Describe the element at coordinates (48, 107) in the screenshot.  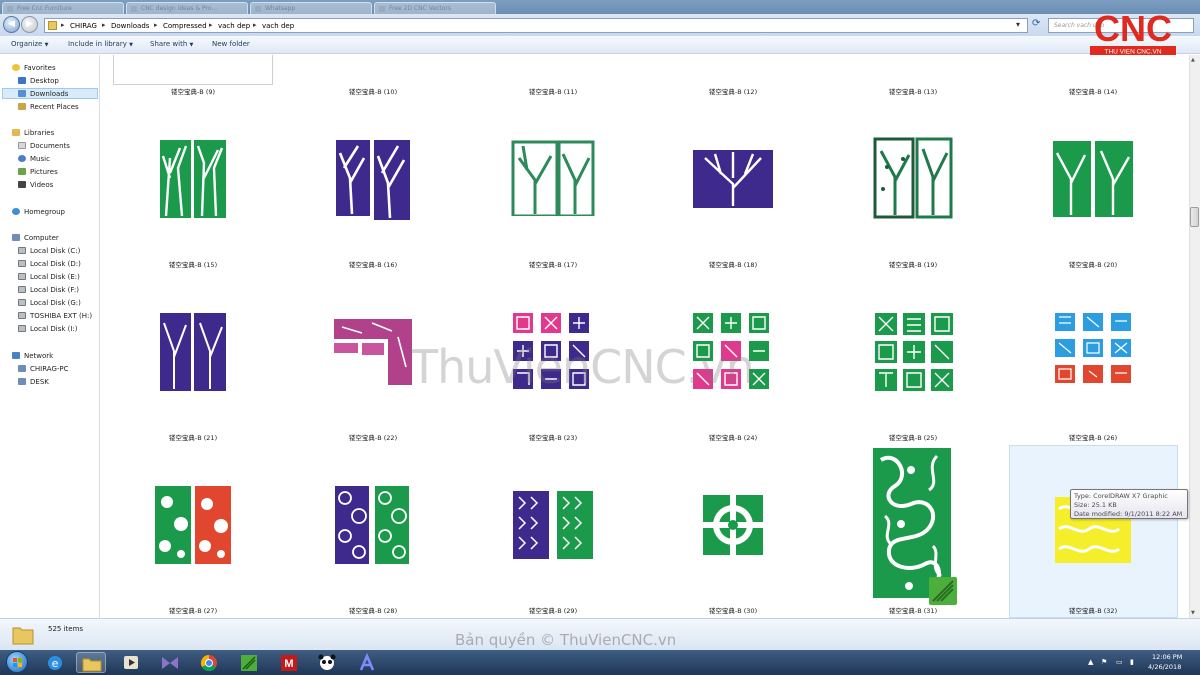
I see `nav-item-recent-places: Recent Places` at that location.